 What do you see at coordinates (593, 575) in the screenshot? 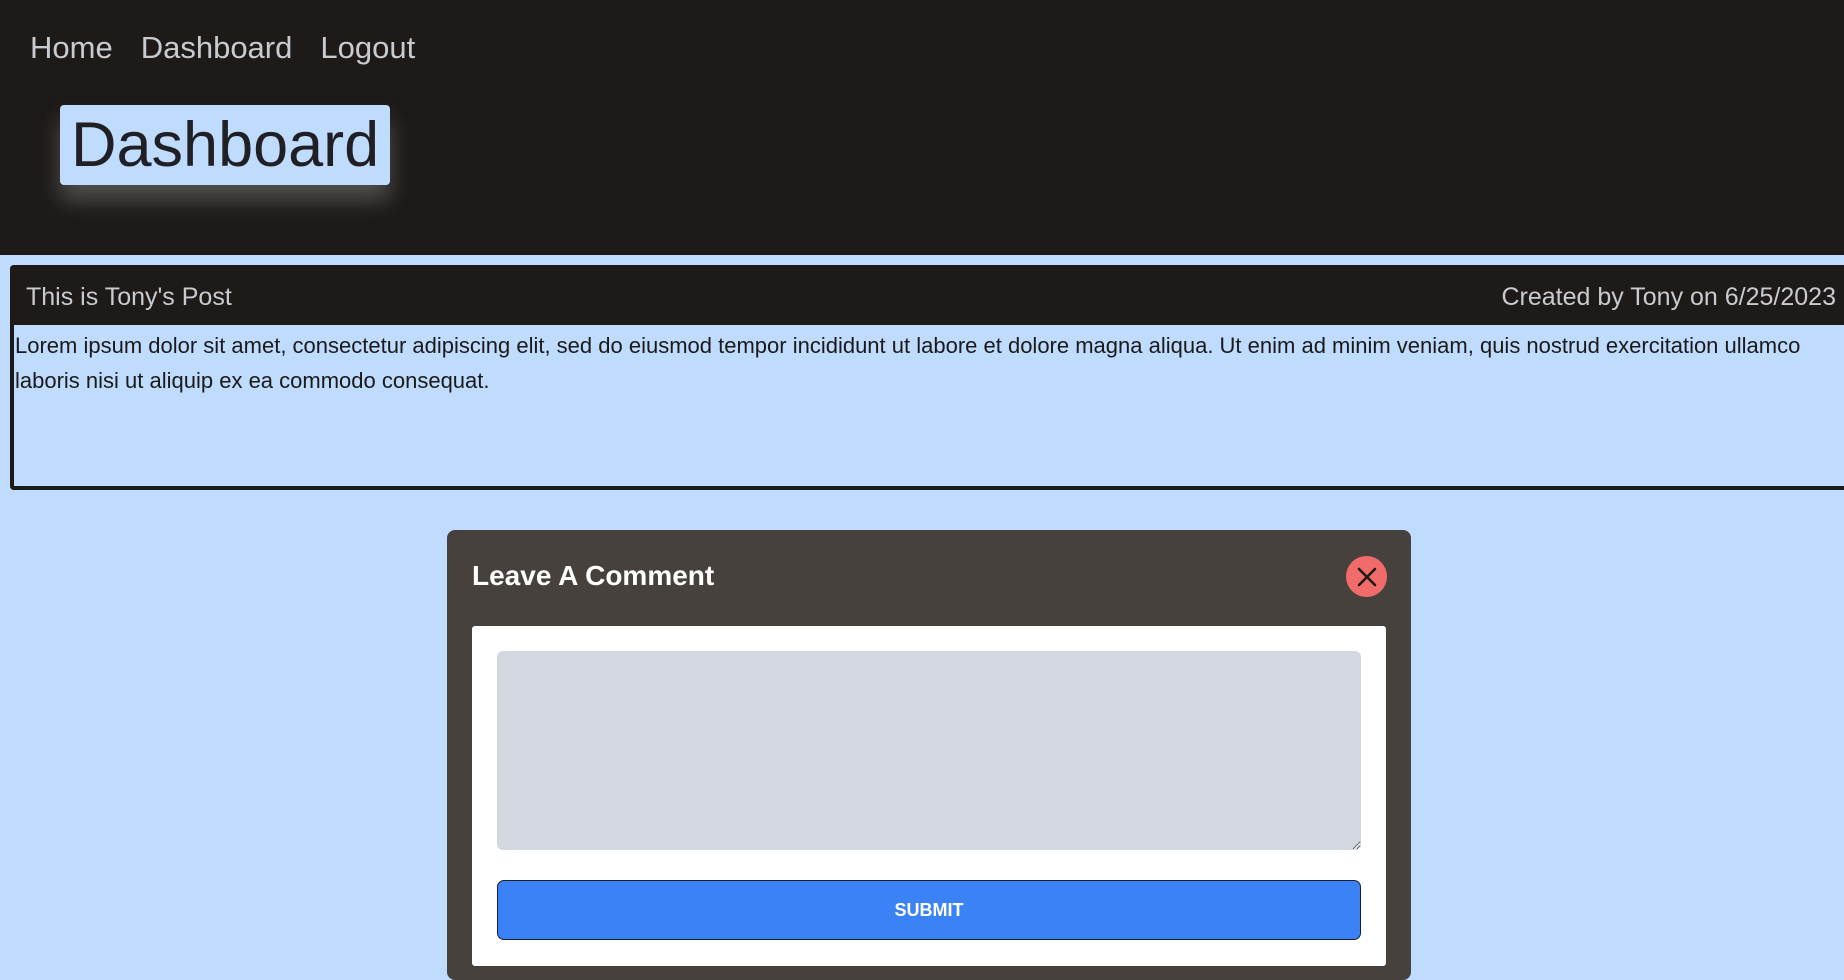
I see `comment-form-title: Leave A Comment` at bounding box center [593, 575].